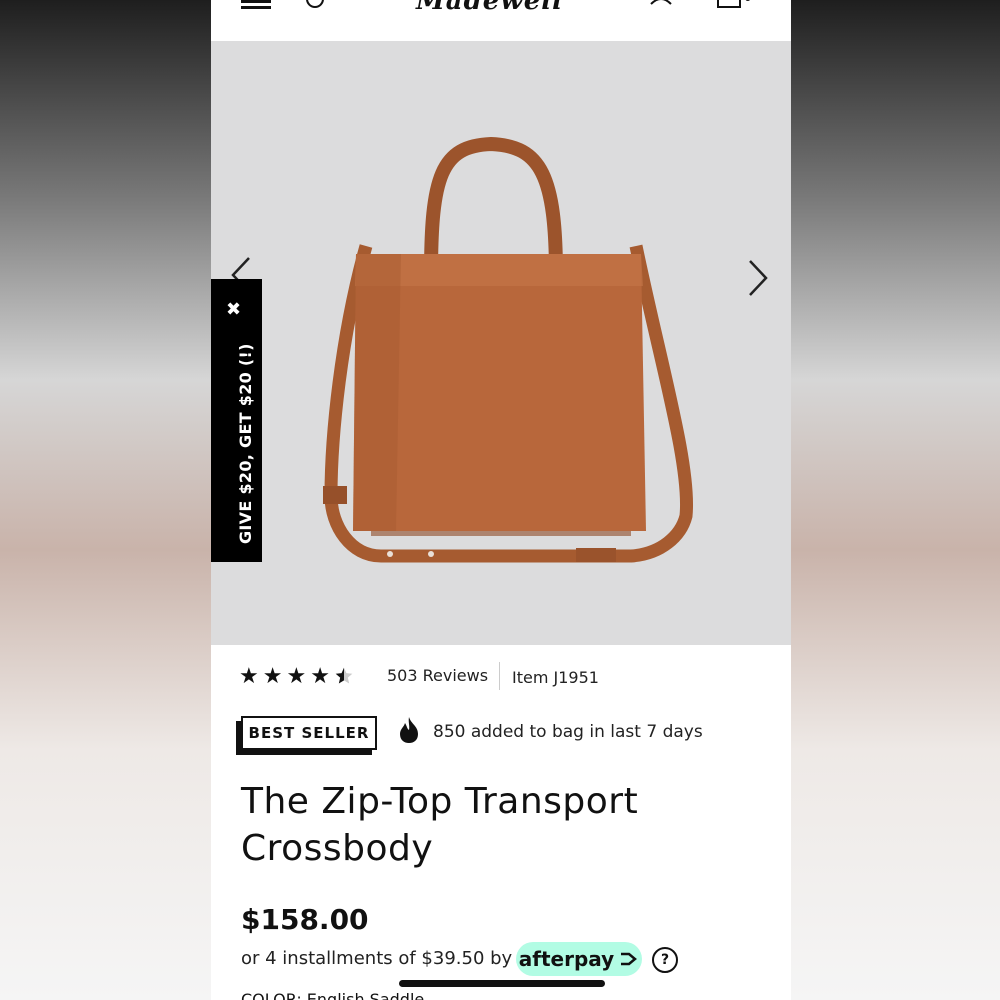 Image resolution: width=1000 pixels, height=1000 pixels. I want to click on referral-promo-label: GIVE $20, GET $20 (!), so click(245, 443).